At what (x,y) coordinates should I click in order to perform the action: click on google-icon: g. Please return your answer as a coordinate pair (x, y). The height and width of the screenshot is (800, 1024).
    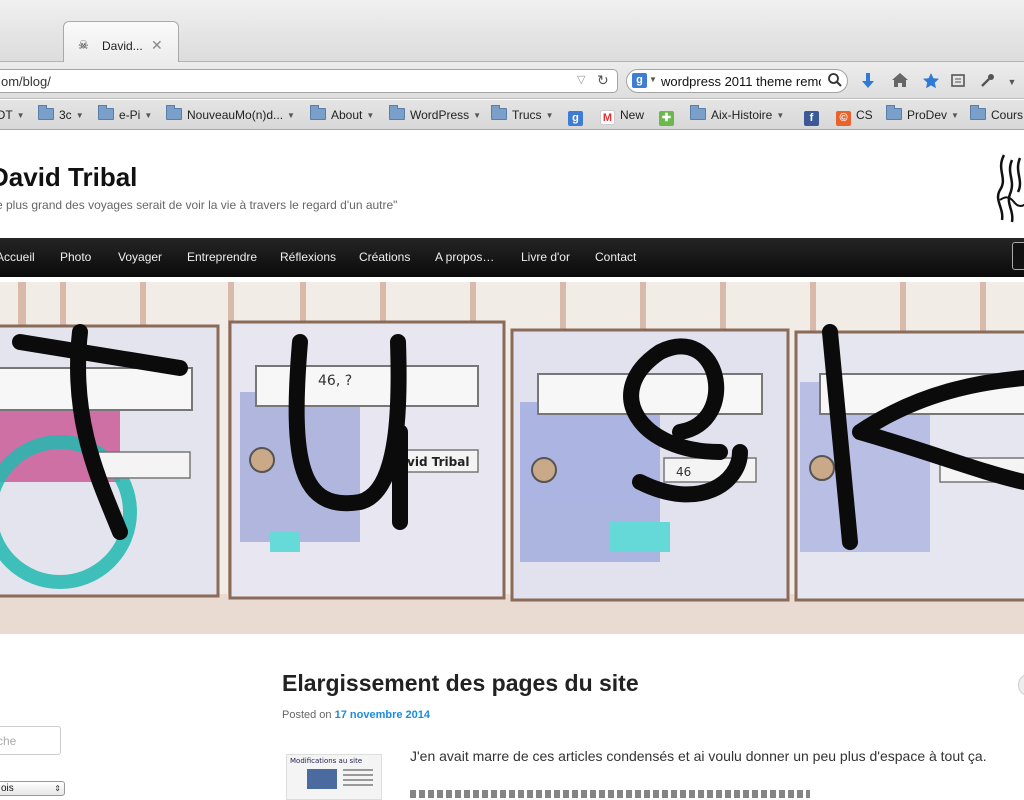
    Looking at the image, I should click on (575, 118).